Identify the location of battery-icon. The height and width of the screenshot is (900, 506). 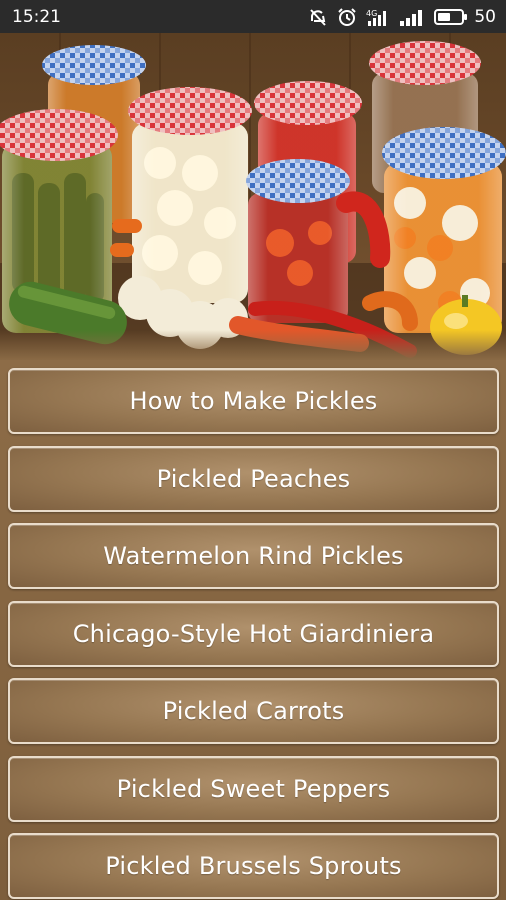
(451, 17).